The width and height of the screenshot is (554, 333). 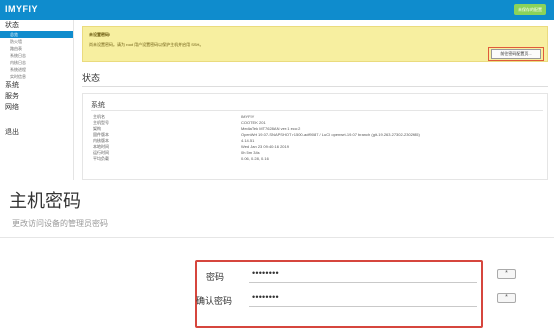 I want to click on row-value: 0.06, 0.28, 0.16, so click(x=255, y=158).